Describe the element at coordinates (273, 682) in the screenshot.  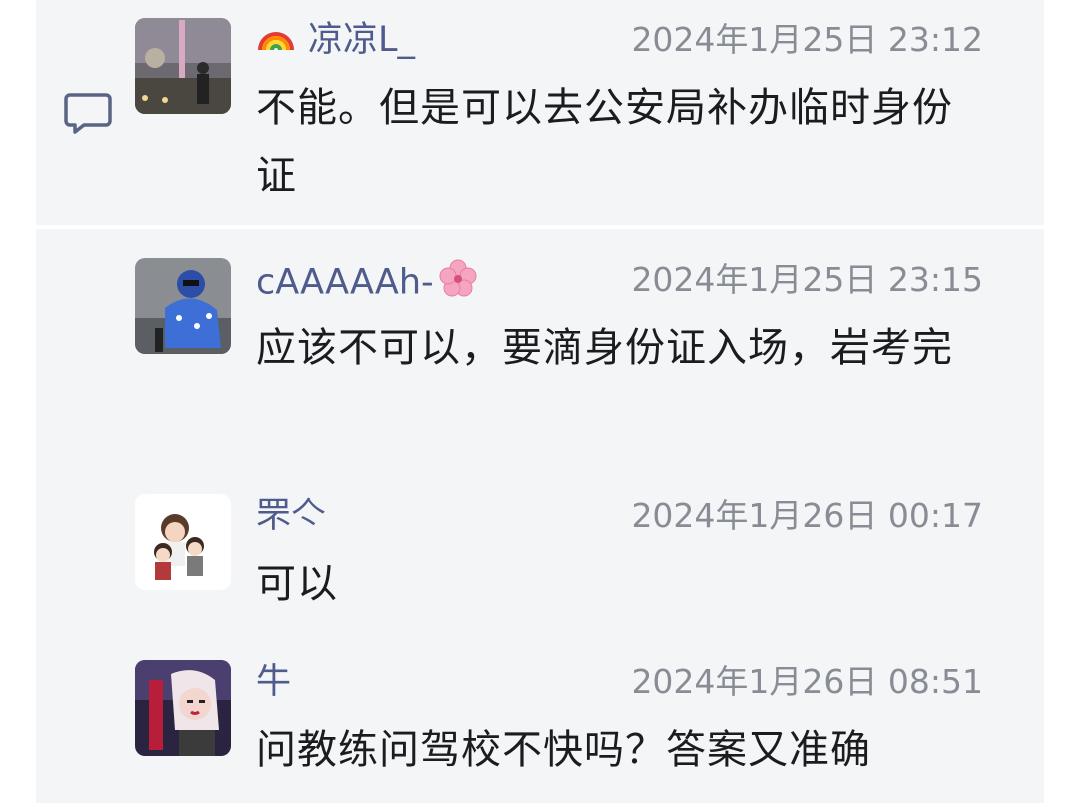
I see `comment-username: 牛` at that location.